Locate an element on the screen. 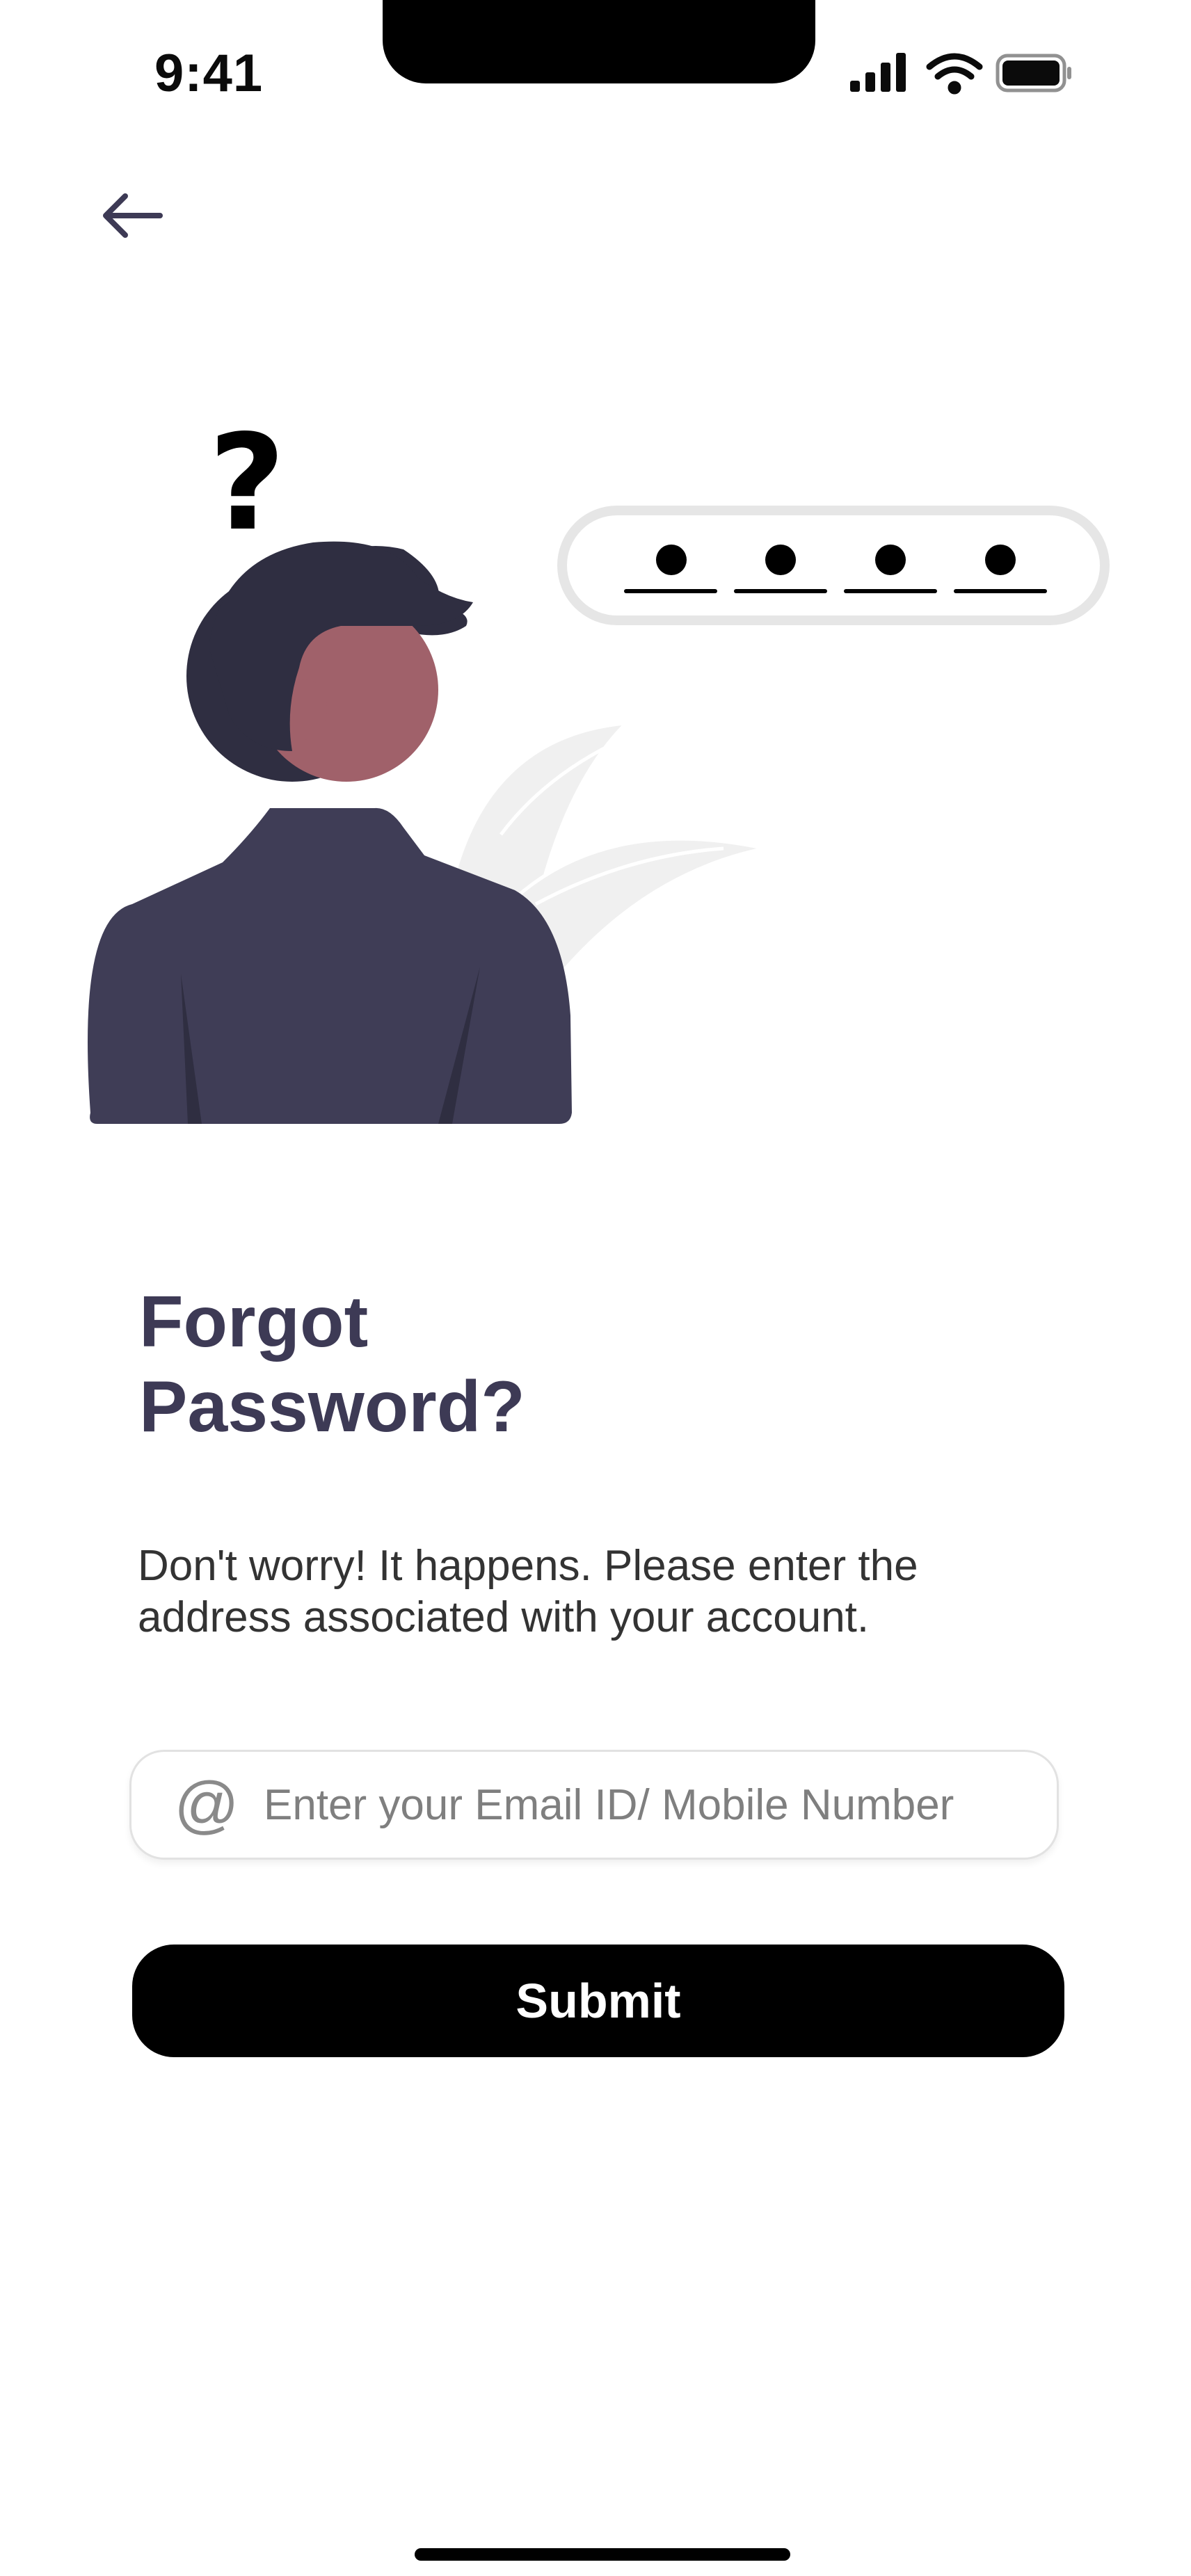 The width and height of the screenshot is (1191, 2576). title-line-2: Password? is located at coordinates (332, 1407).